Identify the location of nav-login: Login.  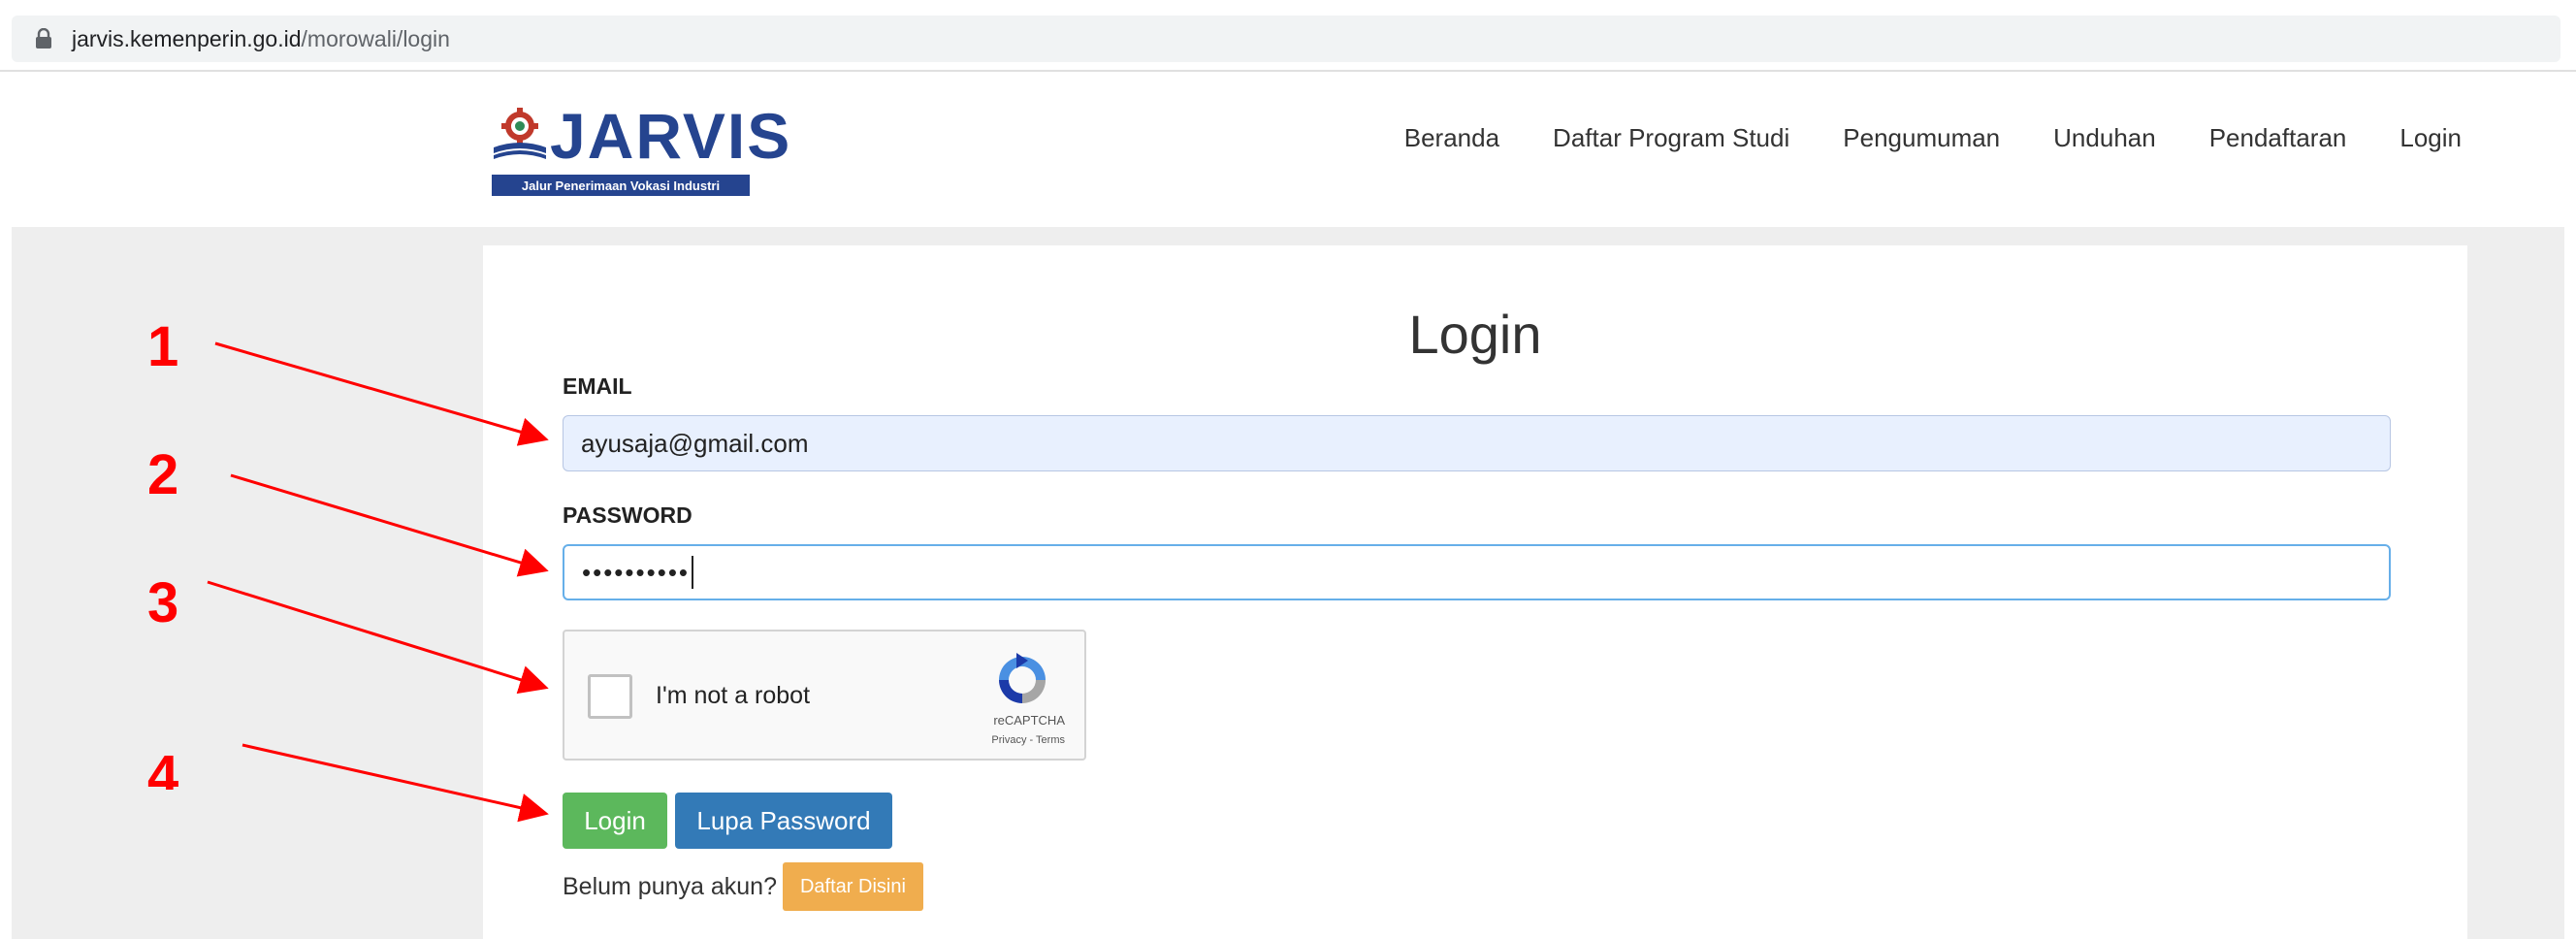
(2430, 137).